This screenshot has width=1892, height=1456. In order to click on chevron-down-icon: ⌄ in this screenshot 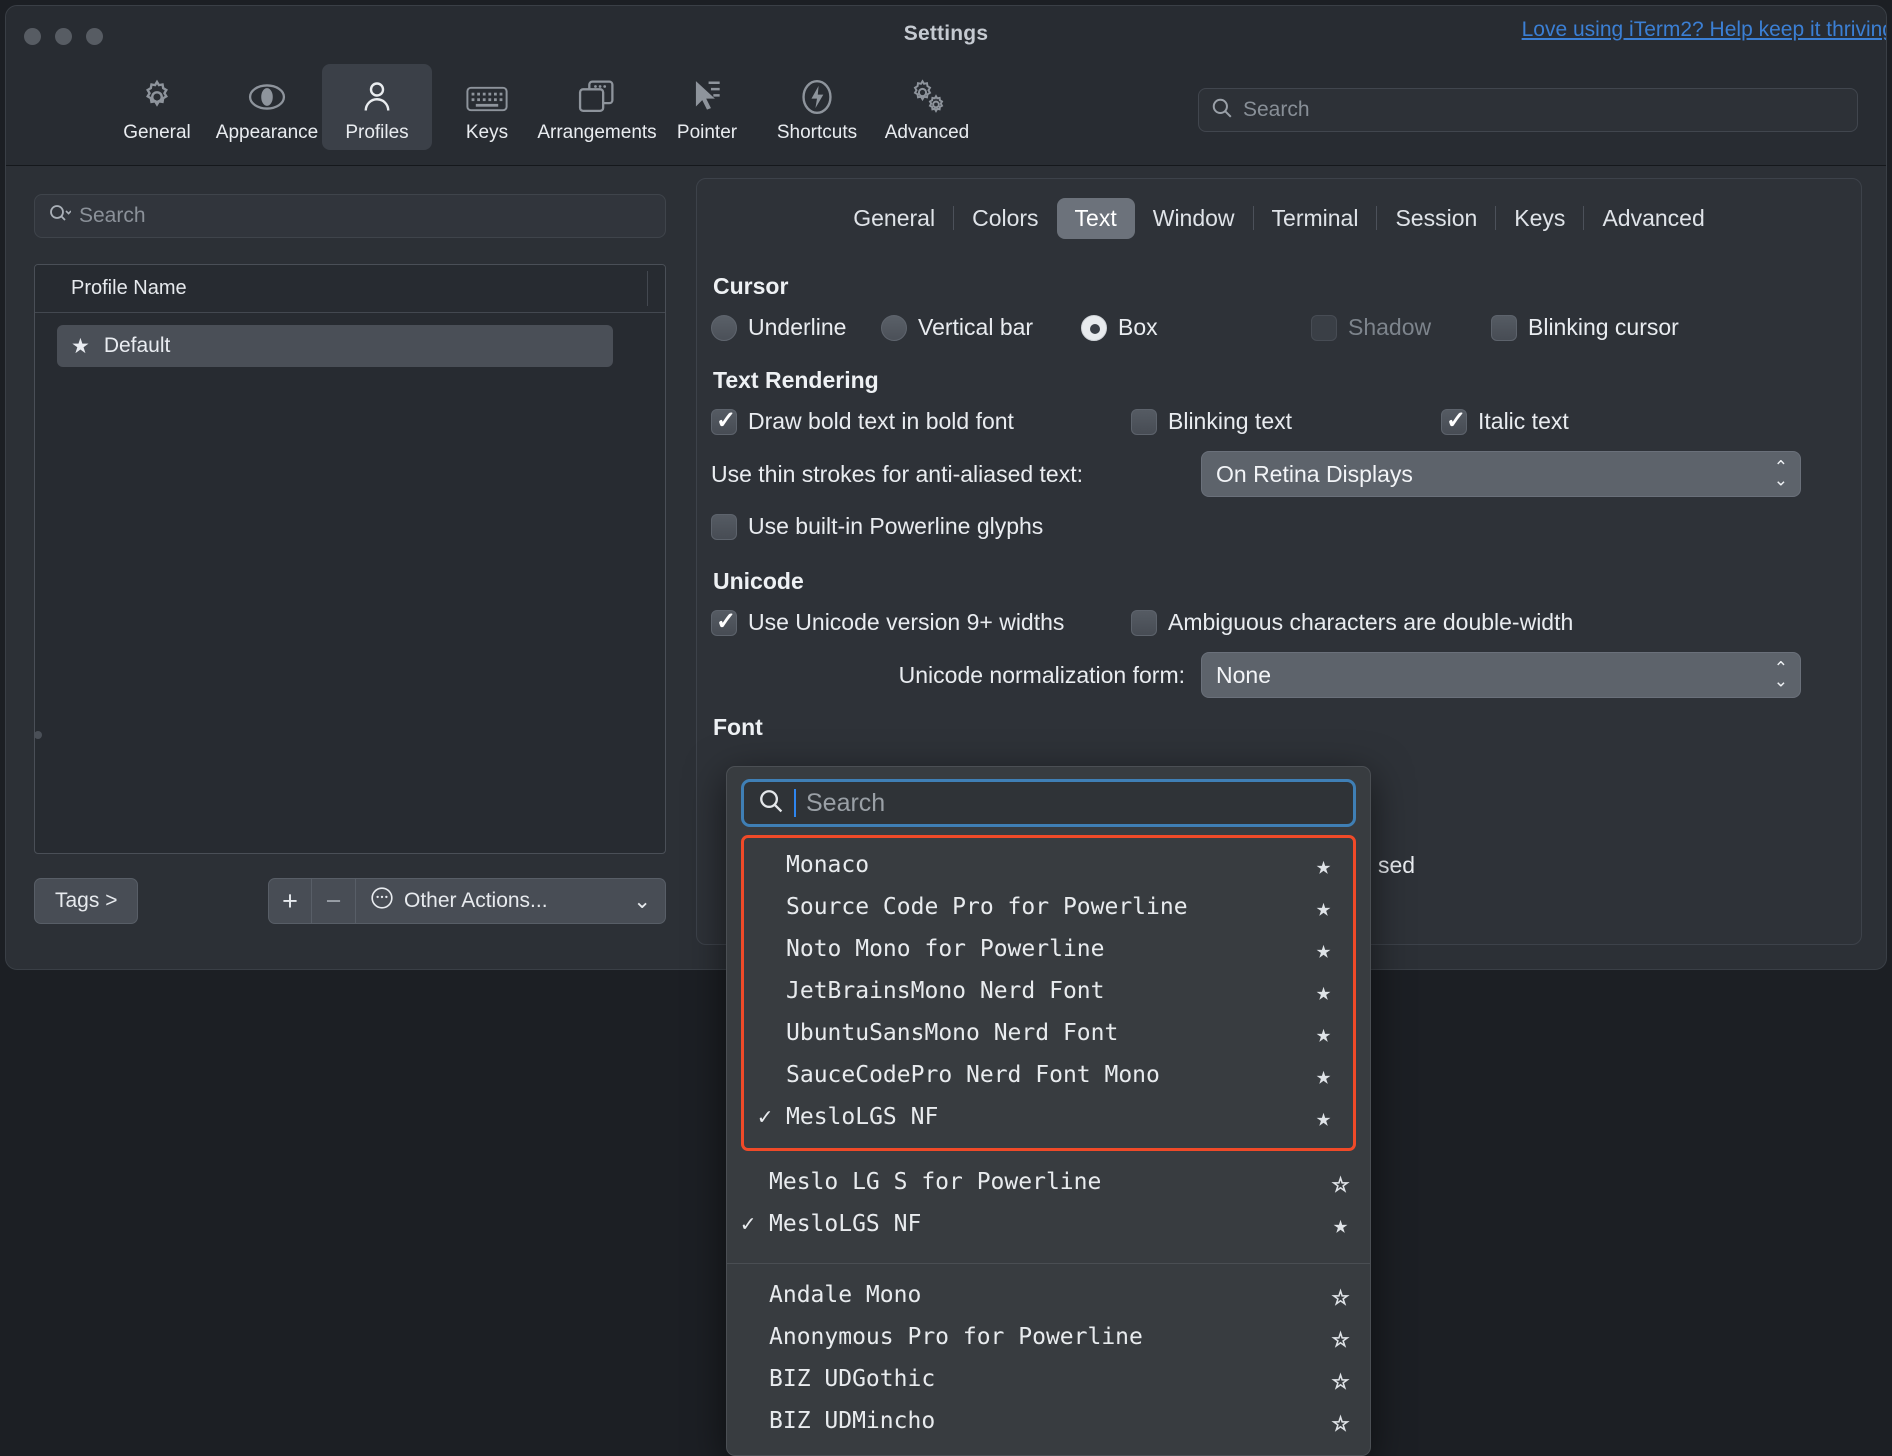, I will do `click(642, 901)`.